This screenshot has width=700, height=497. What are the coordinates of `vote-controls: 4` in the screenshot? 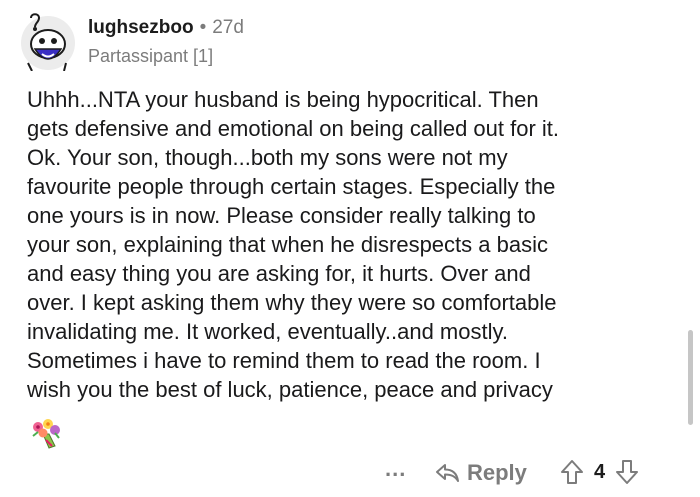 It's located at (599, 472).